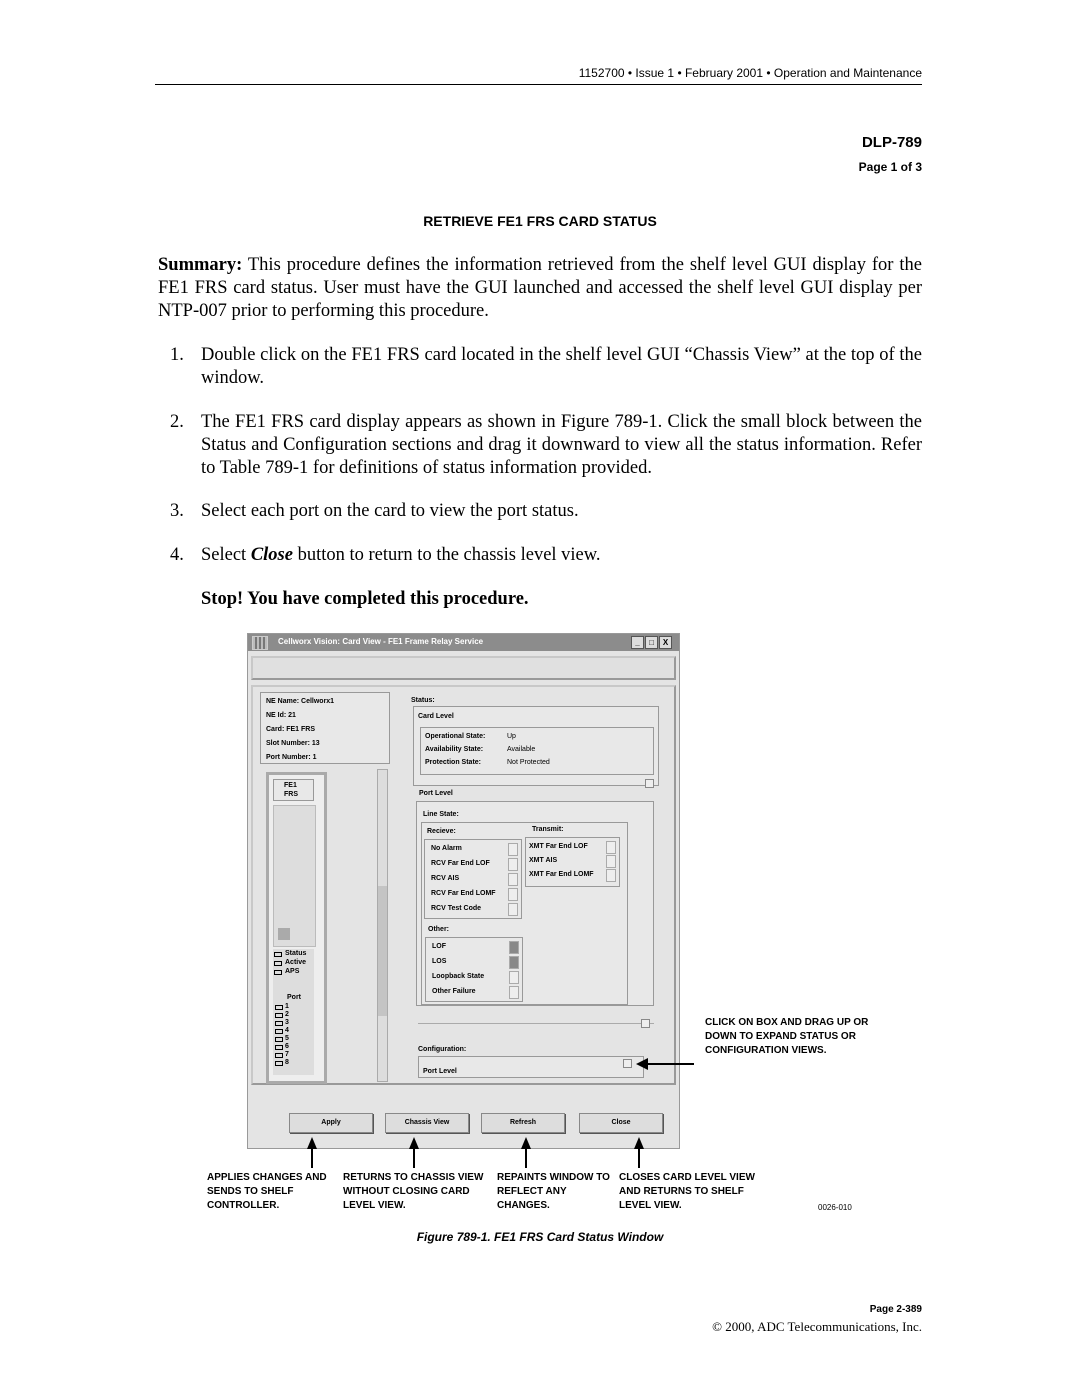  I want to click on ne-name: NE Name: Cellworx1, so click(300, 701).